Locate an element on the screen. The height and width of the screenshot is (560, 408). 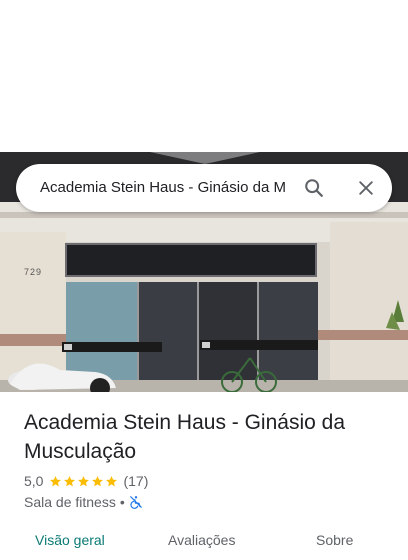
search-button is located at coordinates (314, 188).